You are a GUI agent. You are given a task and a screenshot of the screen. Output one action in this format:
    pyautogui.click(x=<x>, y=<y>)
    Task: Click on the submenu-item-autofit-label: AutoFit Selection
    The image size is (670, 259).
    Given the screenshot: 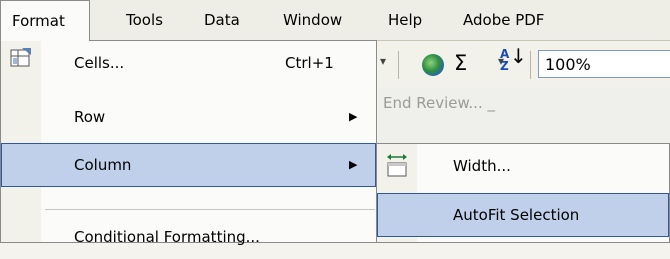 What is the action you would take?
    pyautogui.click(x=516, y=215)
    